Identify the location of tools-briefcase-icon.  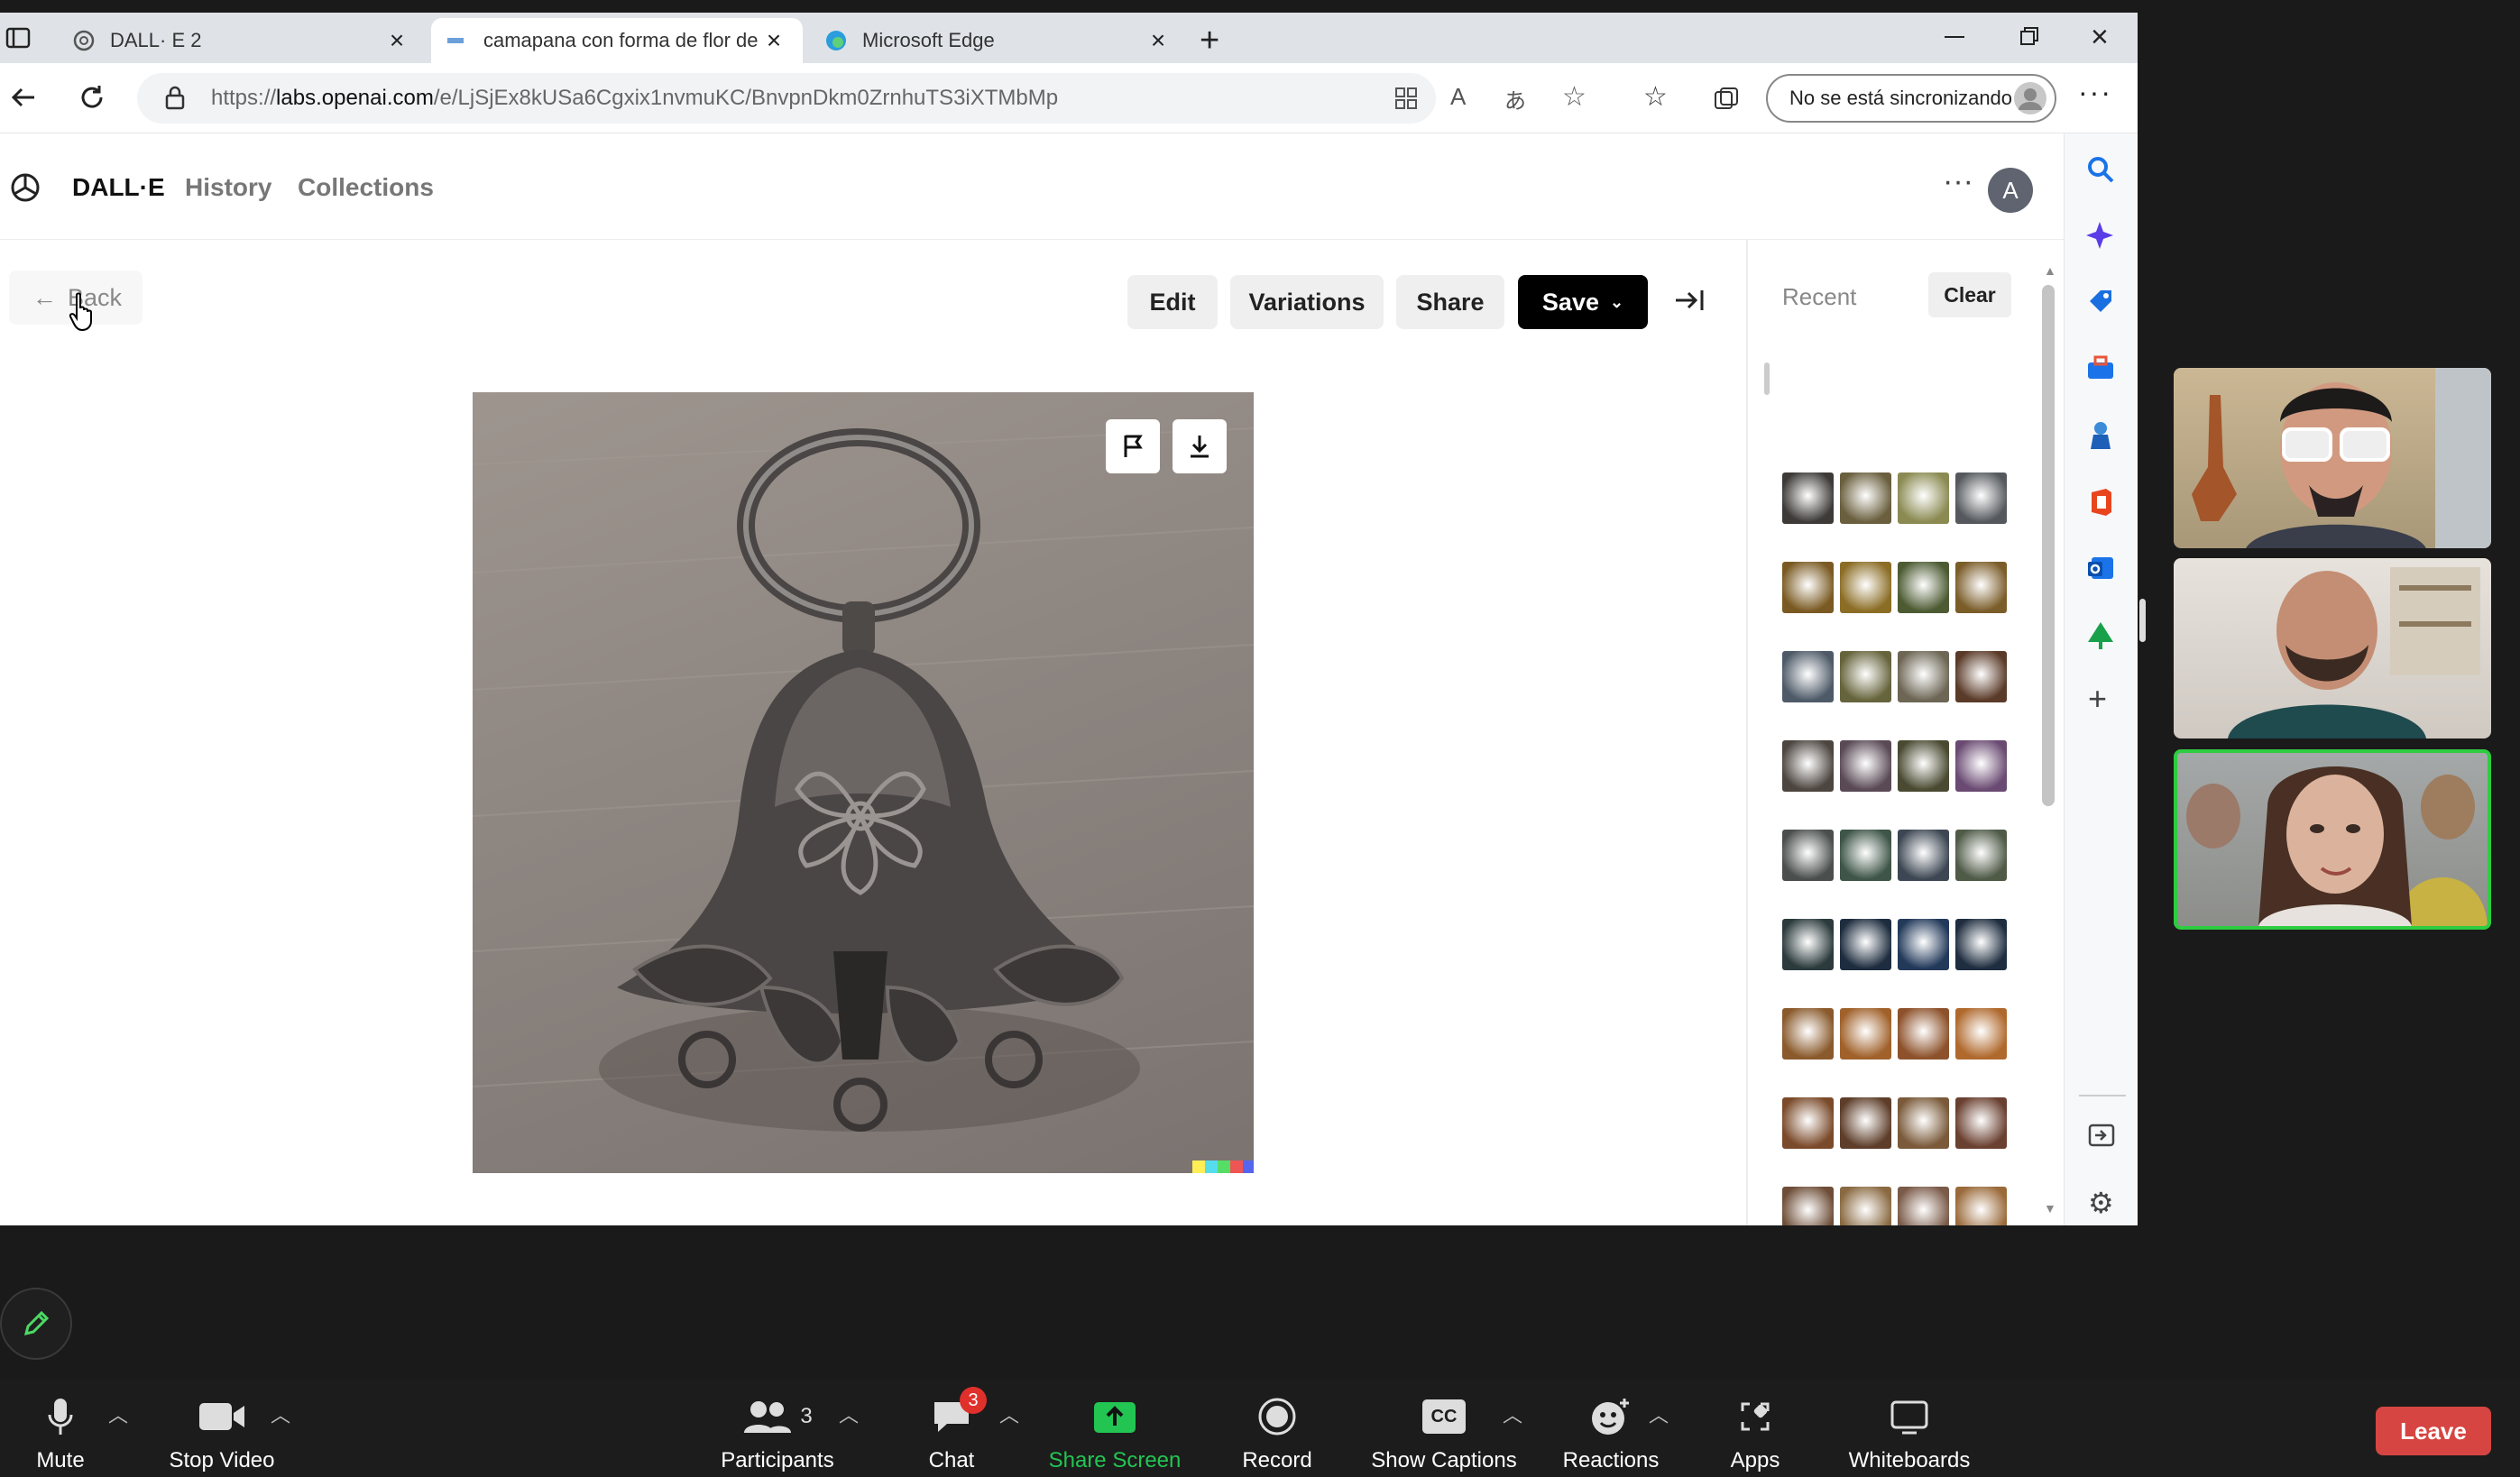
(2101, 368).